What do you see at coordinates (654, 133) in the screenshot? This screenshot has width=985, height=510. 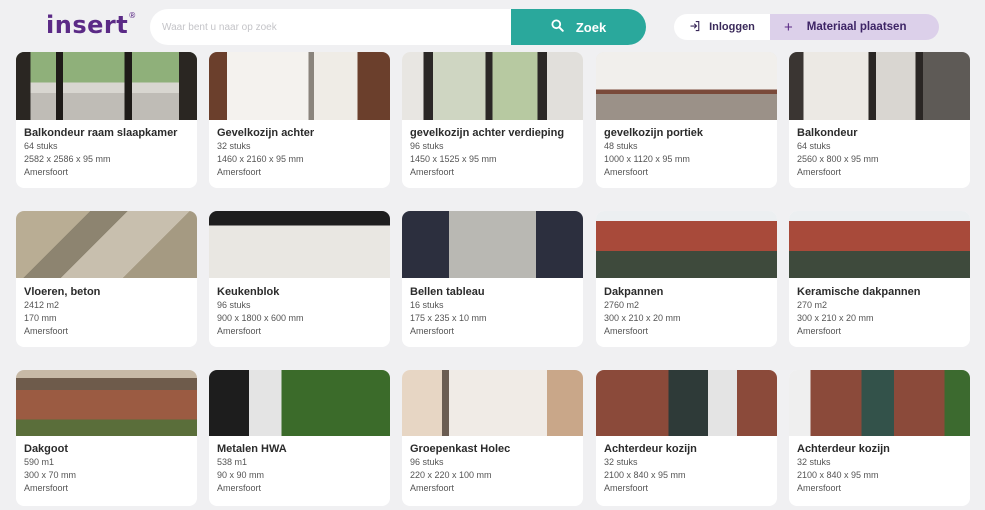 I see `material-title: gevelkozijn portiek` at bounding box center [654, 133].